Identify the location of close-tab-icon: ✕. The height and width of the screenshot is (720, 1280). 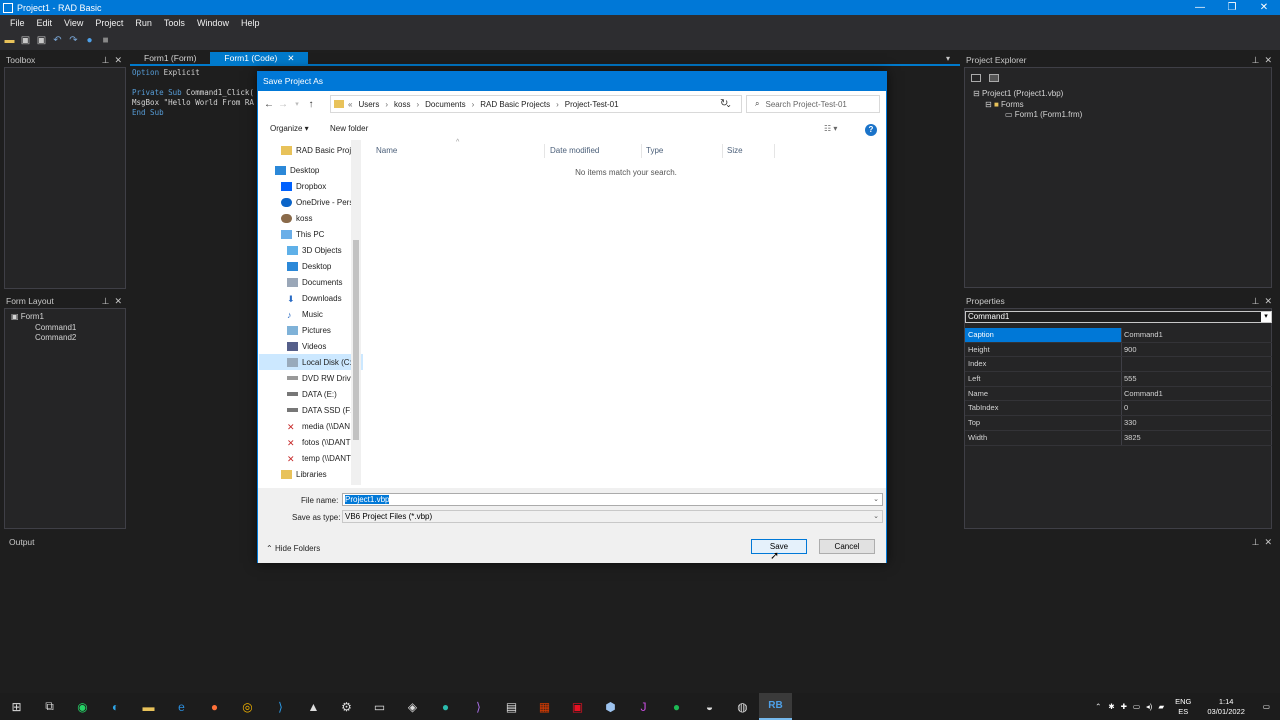
(290, 58).